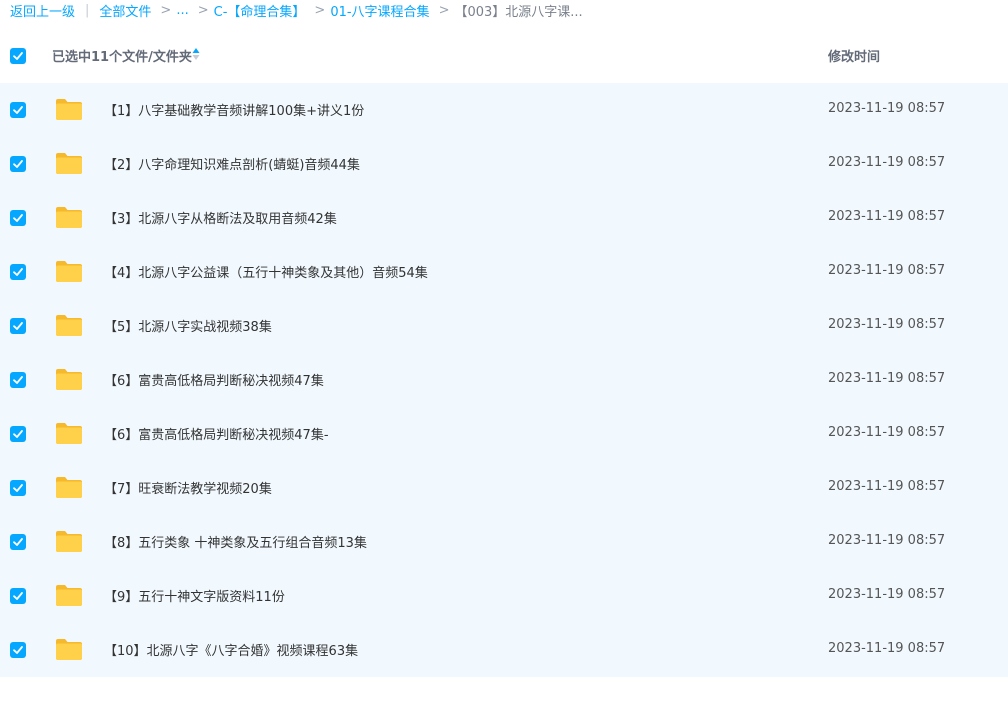 This screenshot has height=708, width=1008. I want to click on select-all-checkbox, so click(18, 56).